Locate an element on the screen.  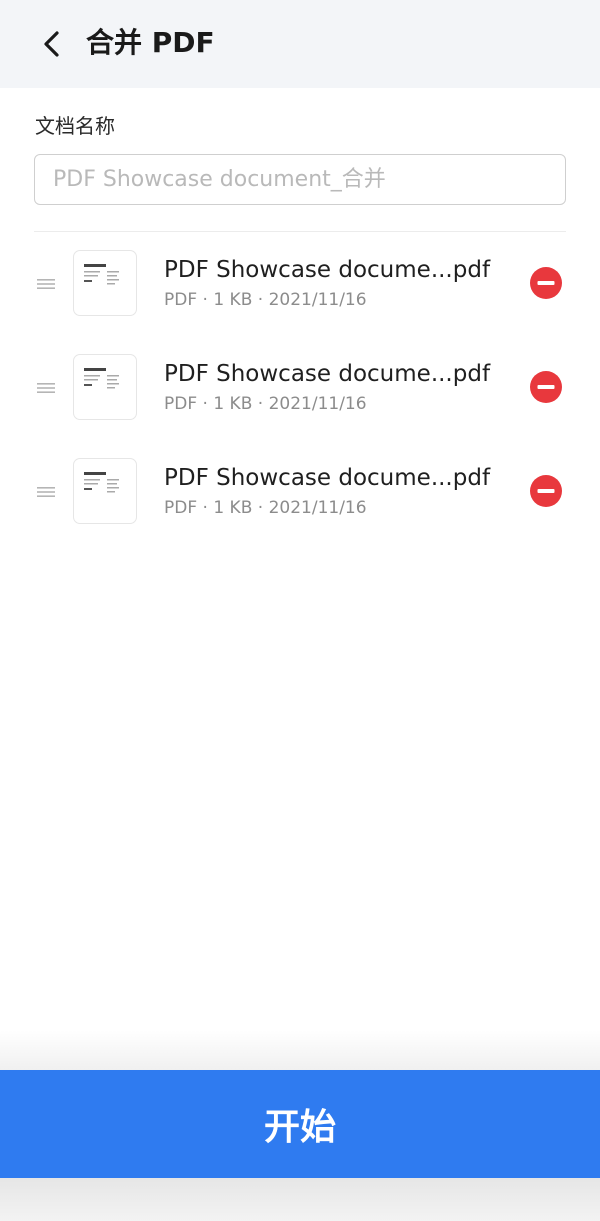
chevron-left-icon is located at coordinates (51, 44).